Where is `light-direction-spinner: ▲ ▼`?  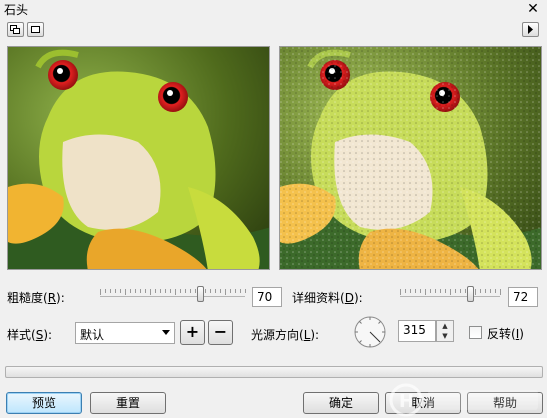 light-direction-spinner: ▲ ▼ is located at coordinates (445, 331).